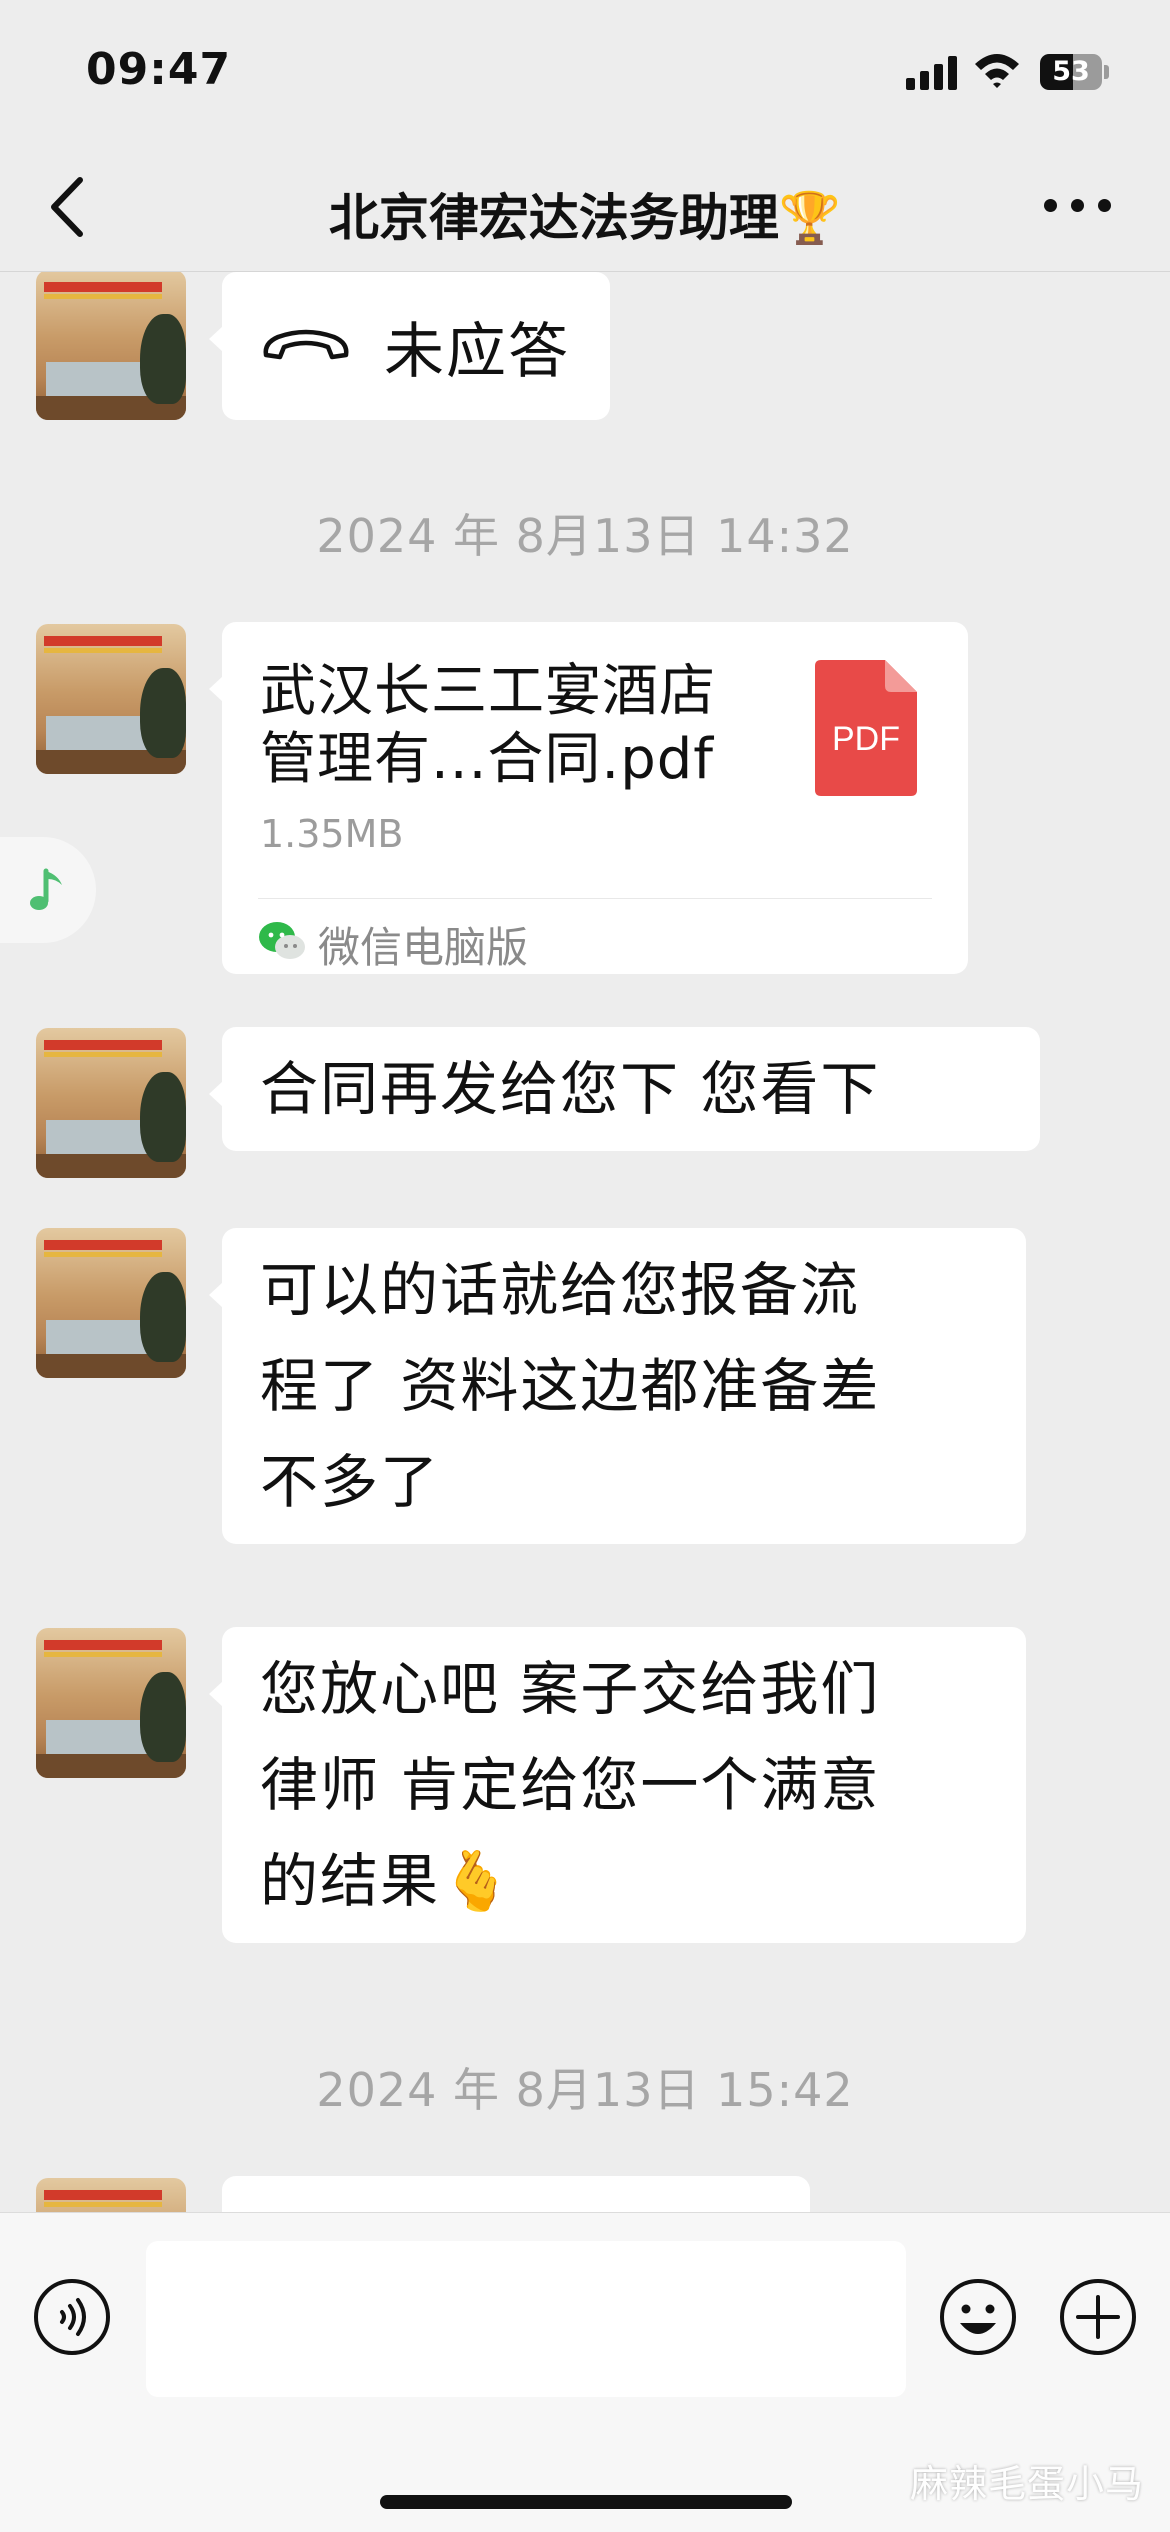  I want to click on smiley-icon, so click(978, 2317).